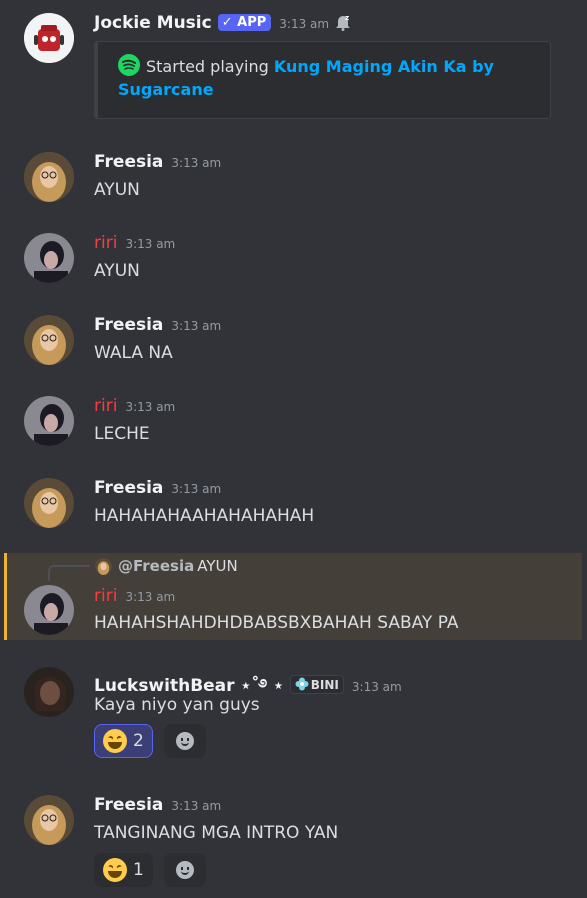 This screenshot has width=587, height=898. Describe the element at coordinates (69, 573) in the screenshot. I see `reply-connector` at that location.